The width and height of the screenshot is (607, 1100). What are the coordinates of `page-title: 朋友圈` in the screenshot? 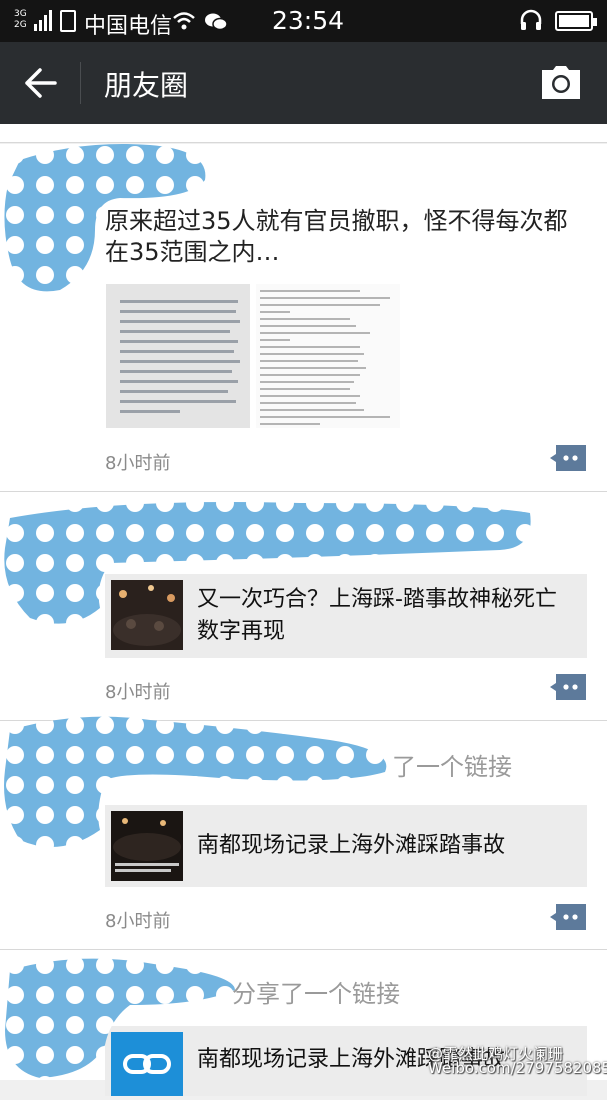 It's located at (146, 85).